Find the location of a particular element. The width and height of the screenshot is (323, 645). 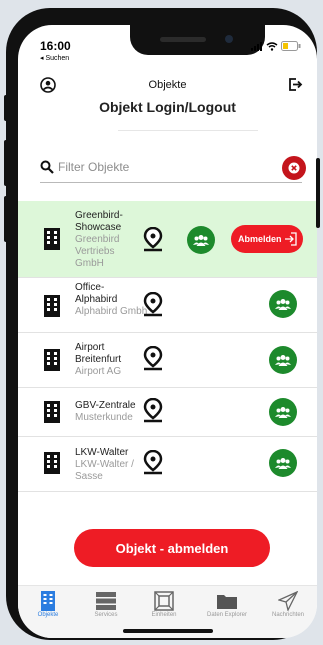

tab-services: Services is located at coordinates (106, 604).